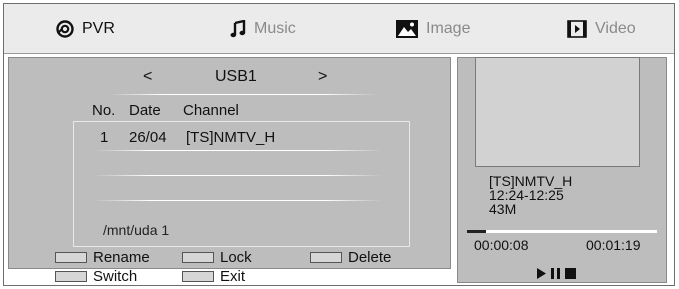 Image resolution: width=679 pixels, height=289 pixels. Describe the element at coordinates (236, 76) in the screenshot. I see `device-name: USB1` at that location.